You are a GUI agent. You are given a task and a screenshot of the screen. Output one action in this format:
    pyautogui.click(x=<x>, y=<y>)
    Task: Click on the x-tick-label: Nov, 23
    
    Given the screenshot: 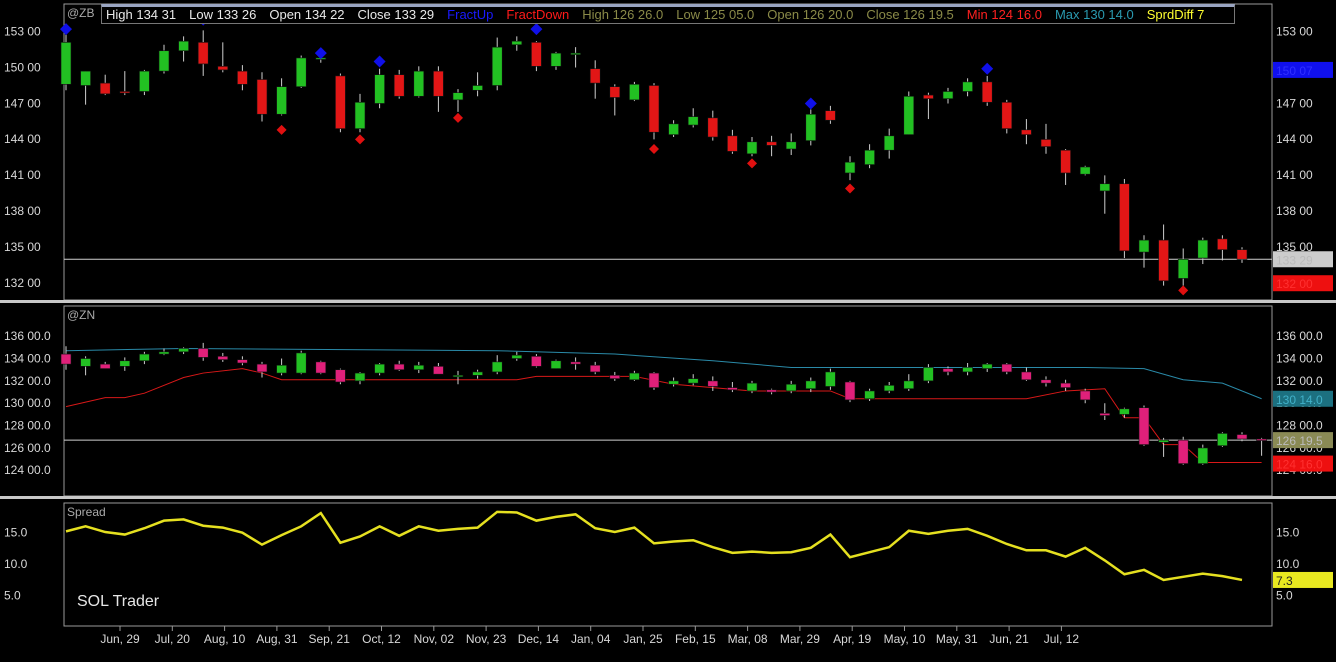 What is the action you would take?
    pyautogui.click(x=486, y=639)
    